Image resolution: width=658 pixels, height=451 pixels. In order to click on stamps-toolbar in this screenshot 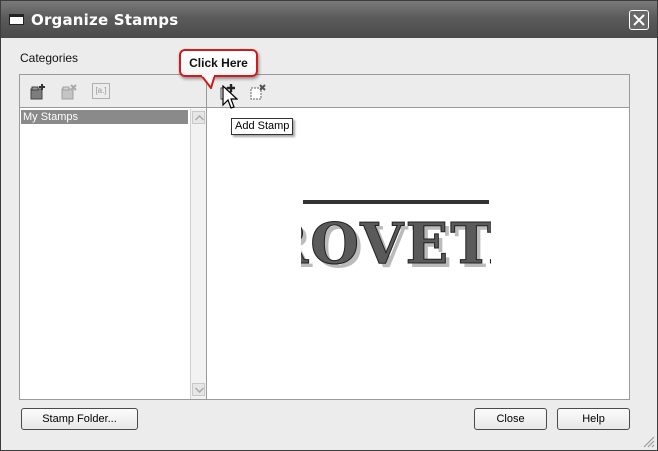, I will do `click(418, 91)`.